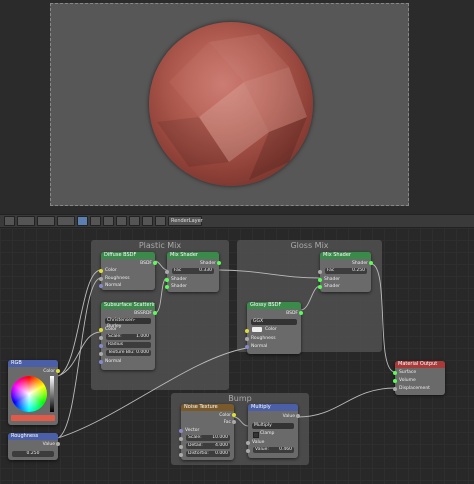 The height and width of the screenshot is (484, 474). I want to click on scale-field: Scale: 1.000, so click(128, 337).